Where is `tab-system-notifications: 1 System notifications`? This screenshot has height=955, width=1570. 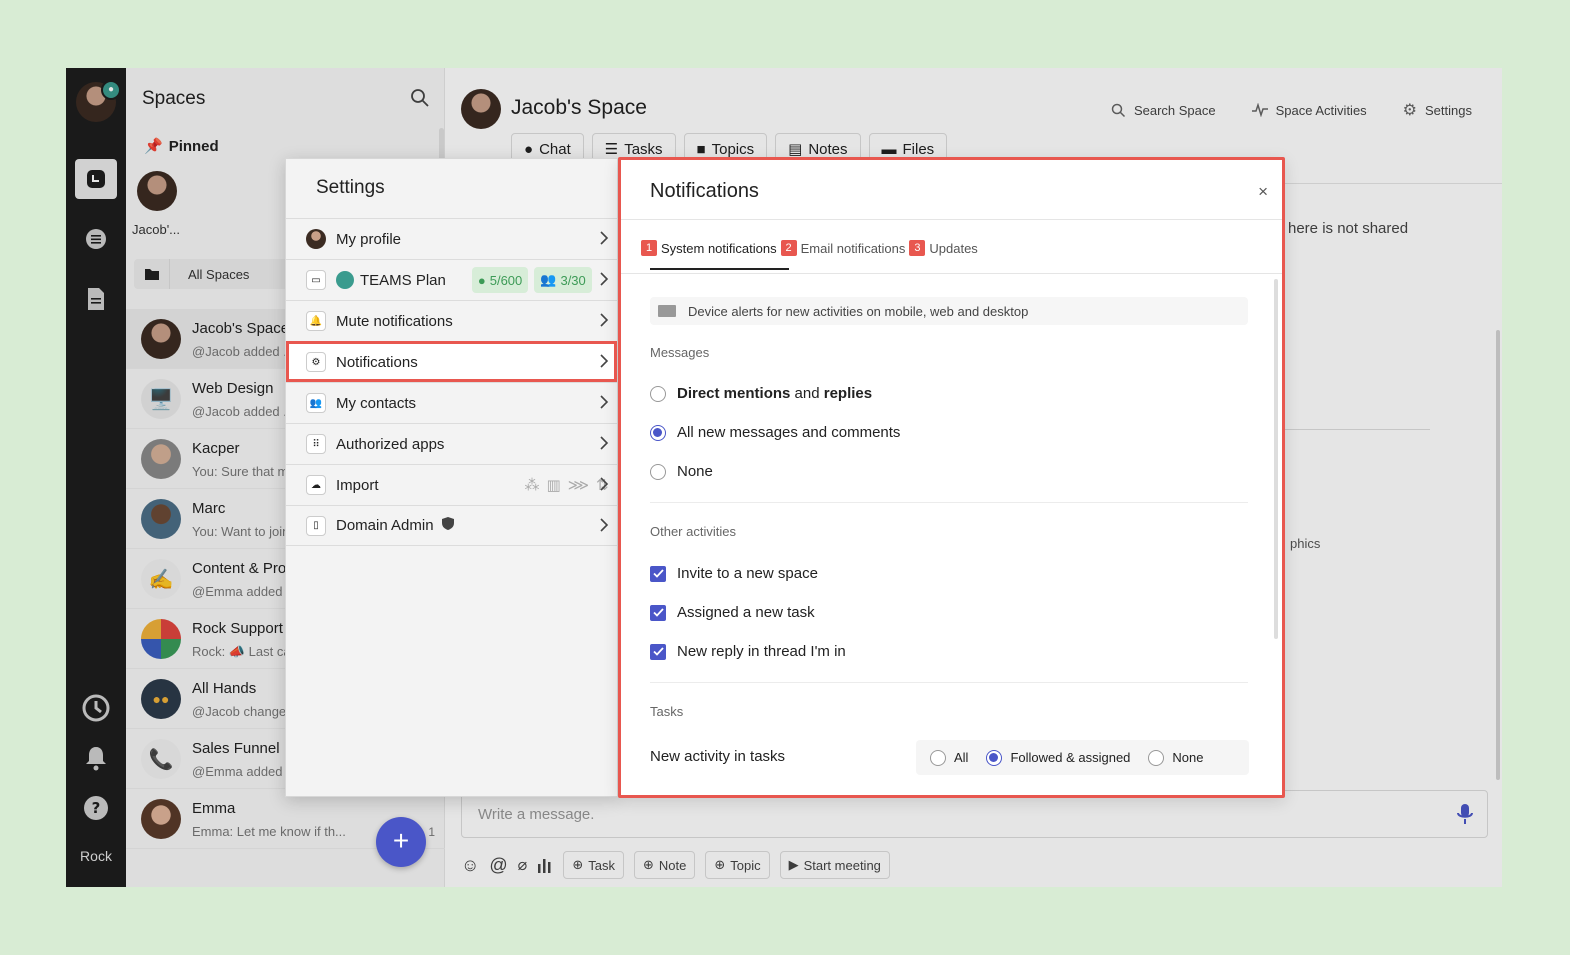 tab-system-notifications: 1 System notifications is located at coordinates (715, 255).